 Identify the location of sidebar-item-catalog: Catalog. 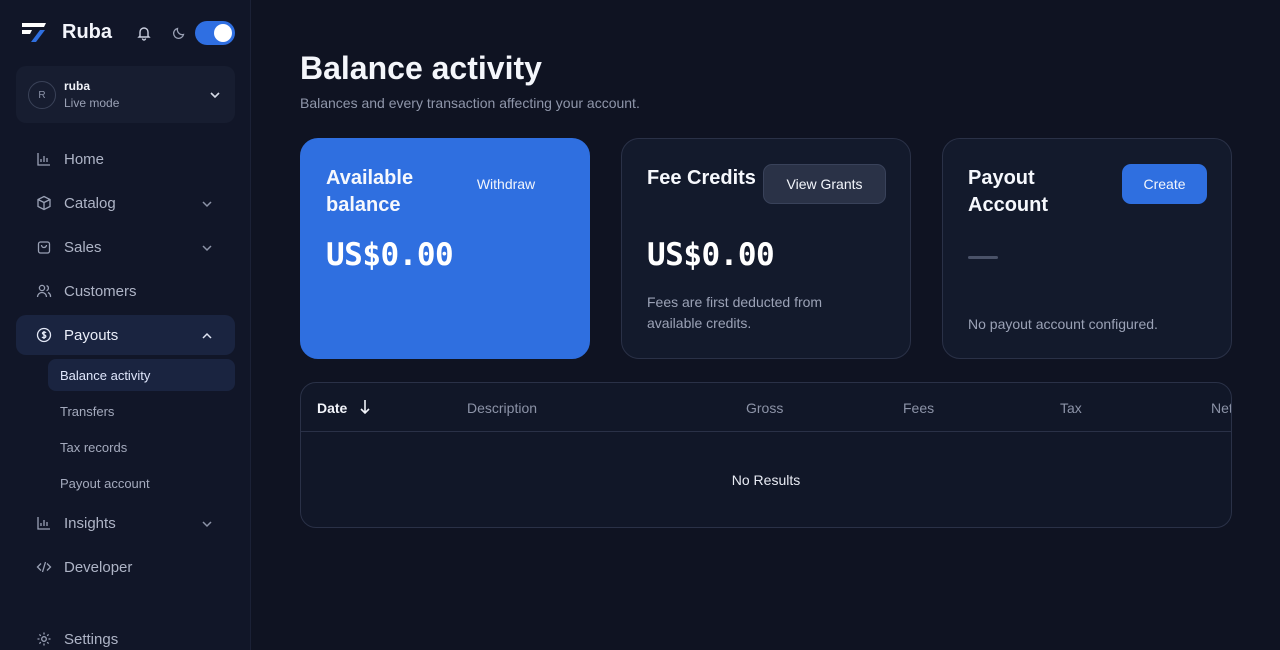
(125, 203).